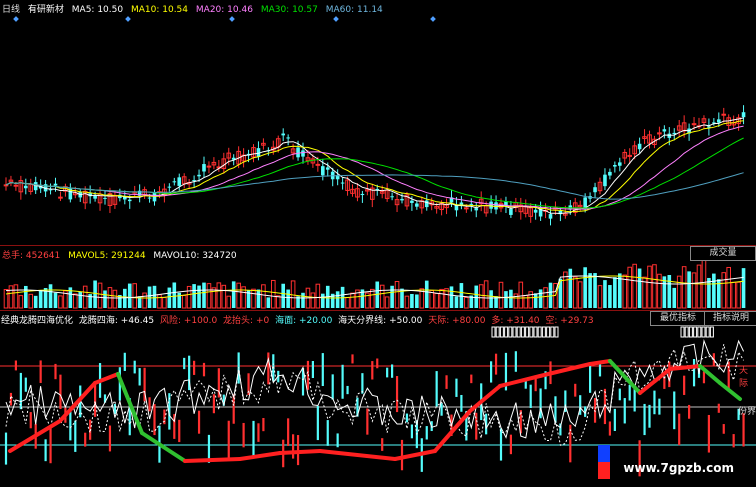  I want to click on sea-value: 海面: +20.00, so click(304, 321).